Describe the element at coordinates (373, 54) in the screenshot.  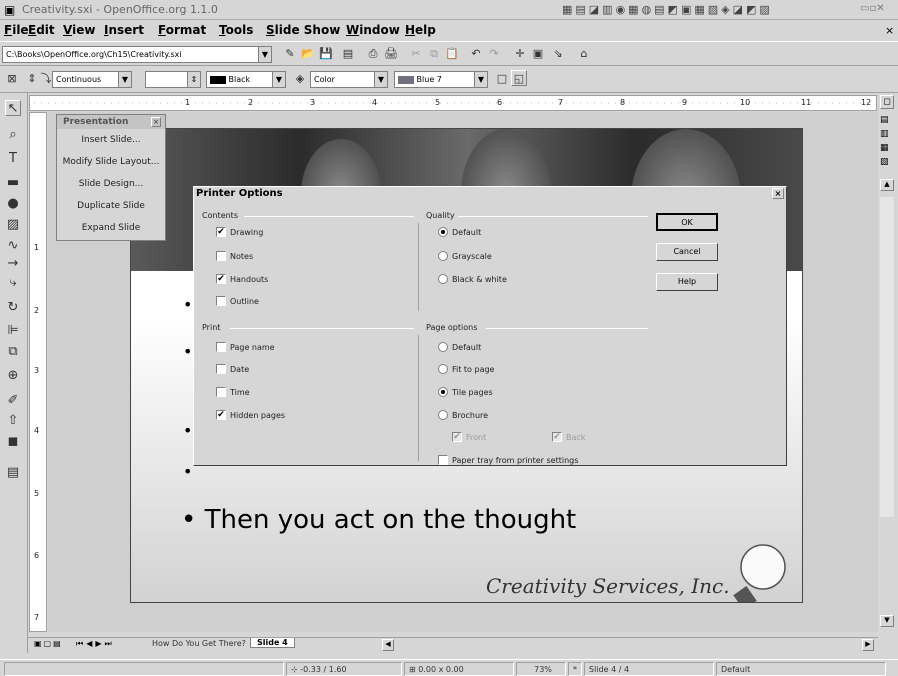
I see `print-icon: ⎙` at that location.